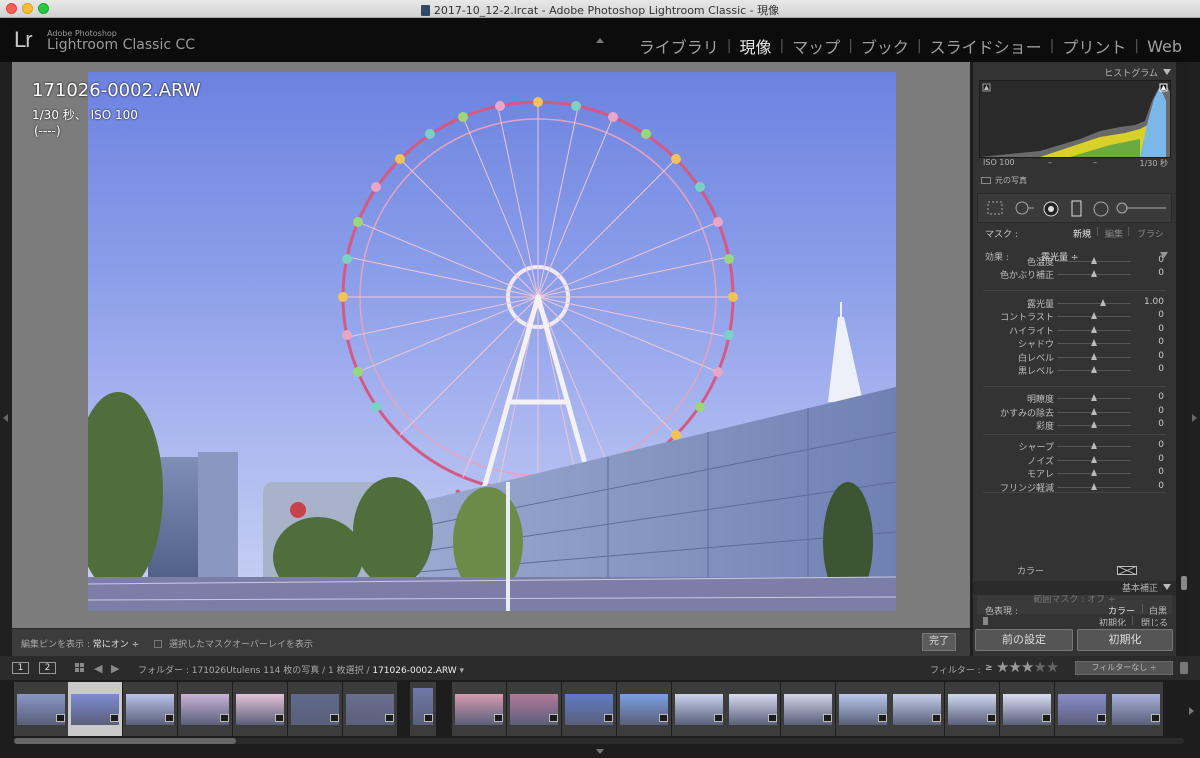 This screenshot has height=758, width=1200. Describe the element at coordinates (1101, 209) in the screenshot. I see `radial-filter-icon` at that location.